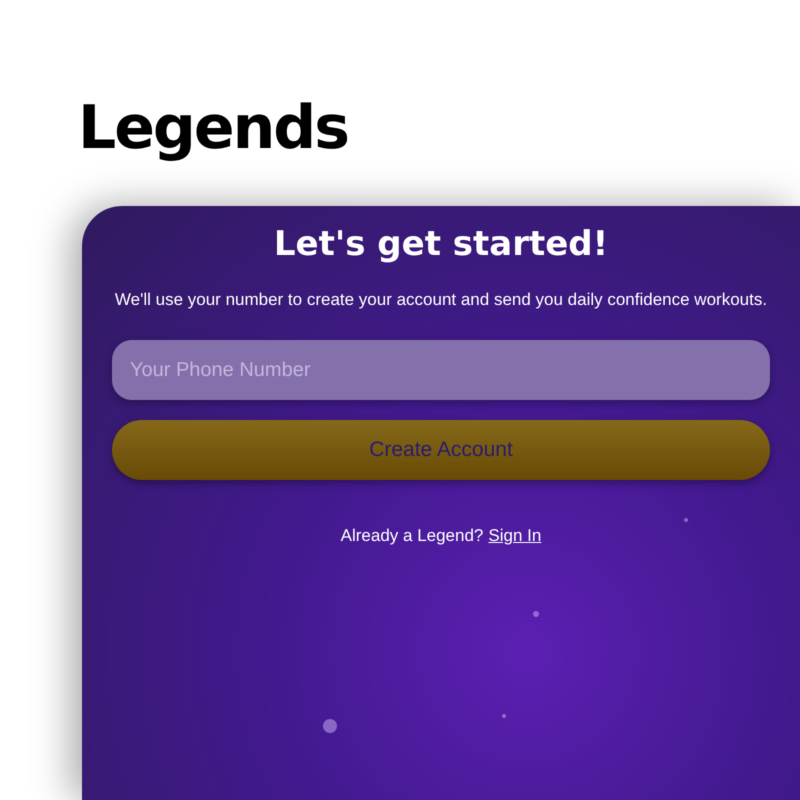 The height and width of the screenshot is (800, 800). Describe the element at coordinates (441, 300) in the screenshot. I see `description-text: We'll use your number to create your account and send you daily confidence workouts.` at that location.